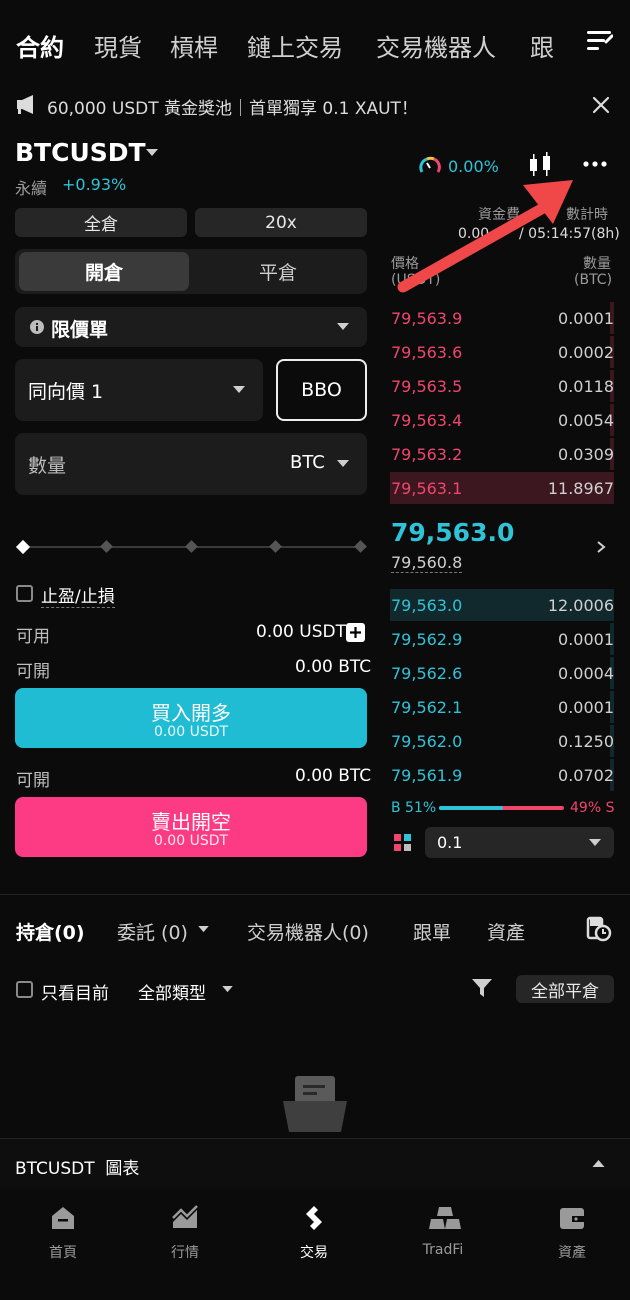 Image resolution: width=630 pixels, height=1300 pixels. I want to click on tab-assets: 資產, so click(506, 931).